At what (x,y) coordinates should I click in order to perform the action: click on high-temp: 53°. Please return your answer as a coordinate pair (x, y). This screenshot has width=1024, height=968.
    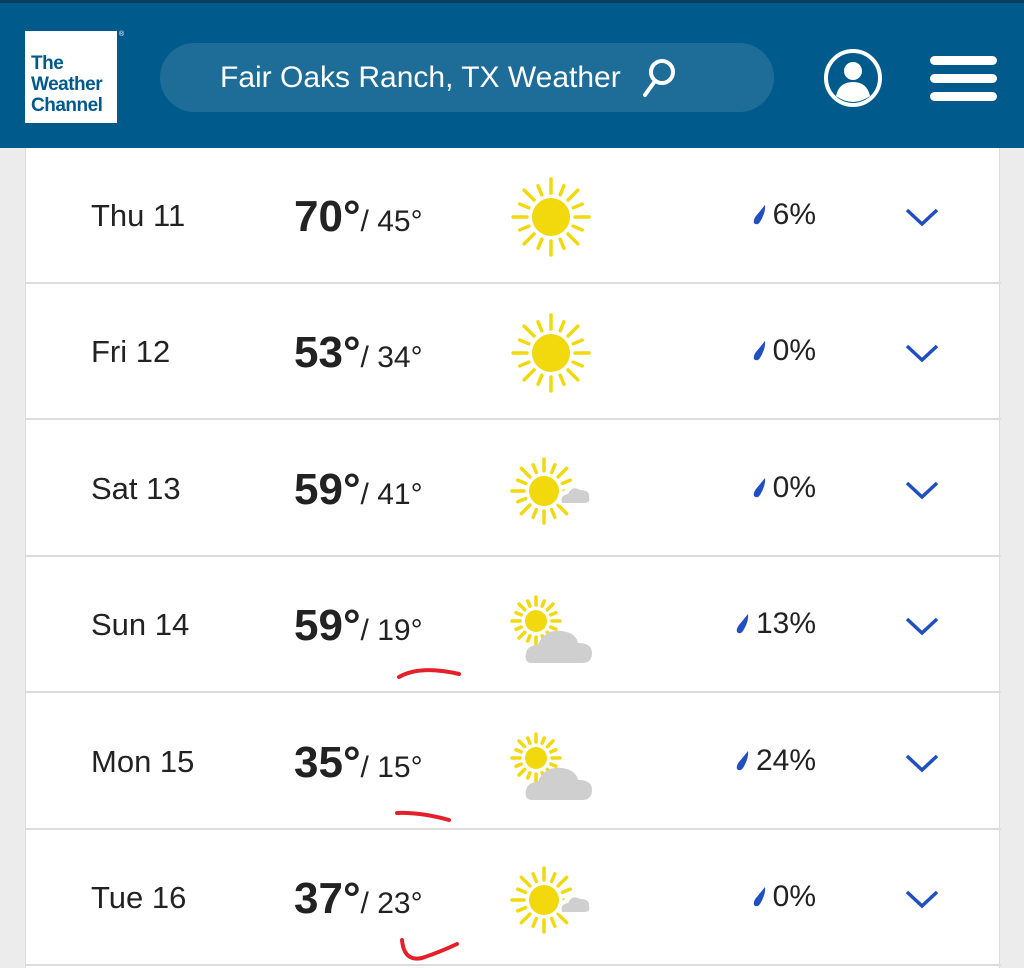
    Looking at the image, I should click on (327, 353).